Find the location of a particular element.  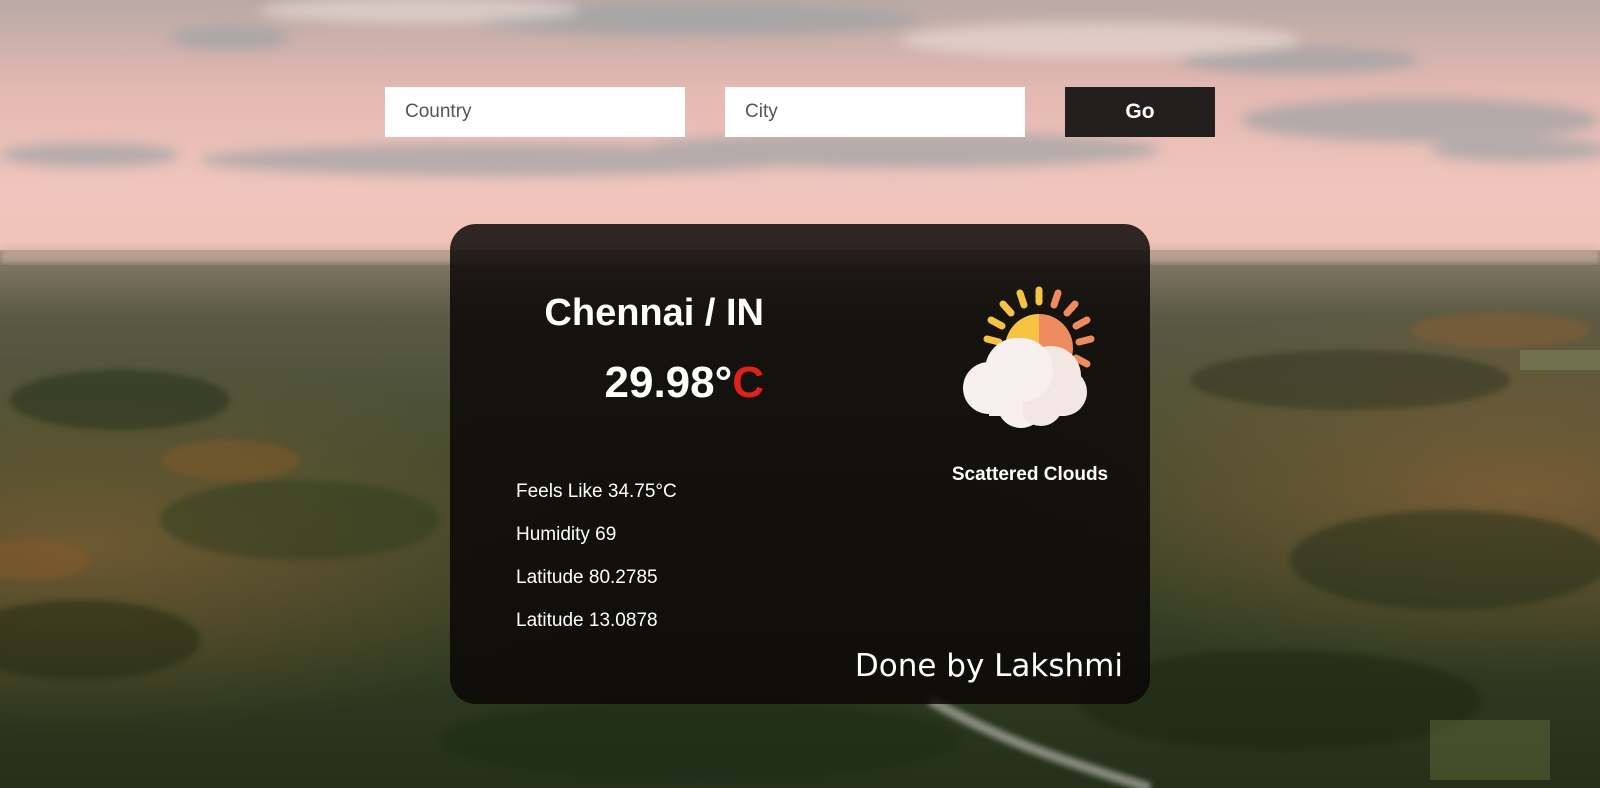

feels-like-detail: Feels Like 34.75°C is located at coordinates (596, 491).